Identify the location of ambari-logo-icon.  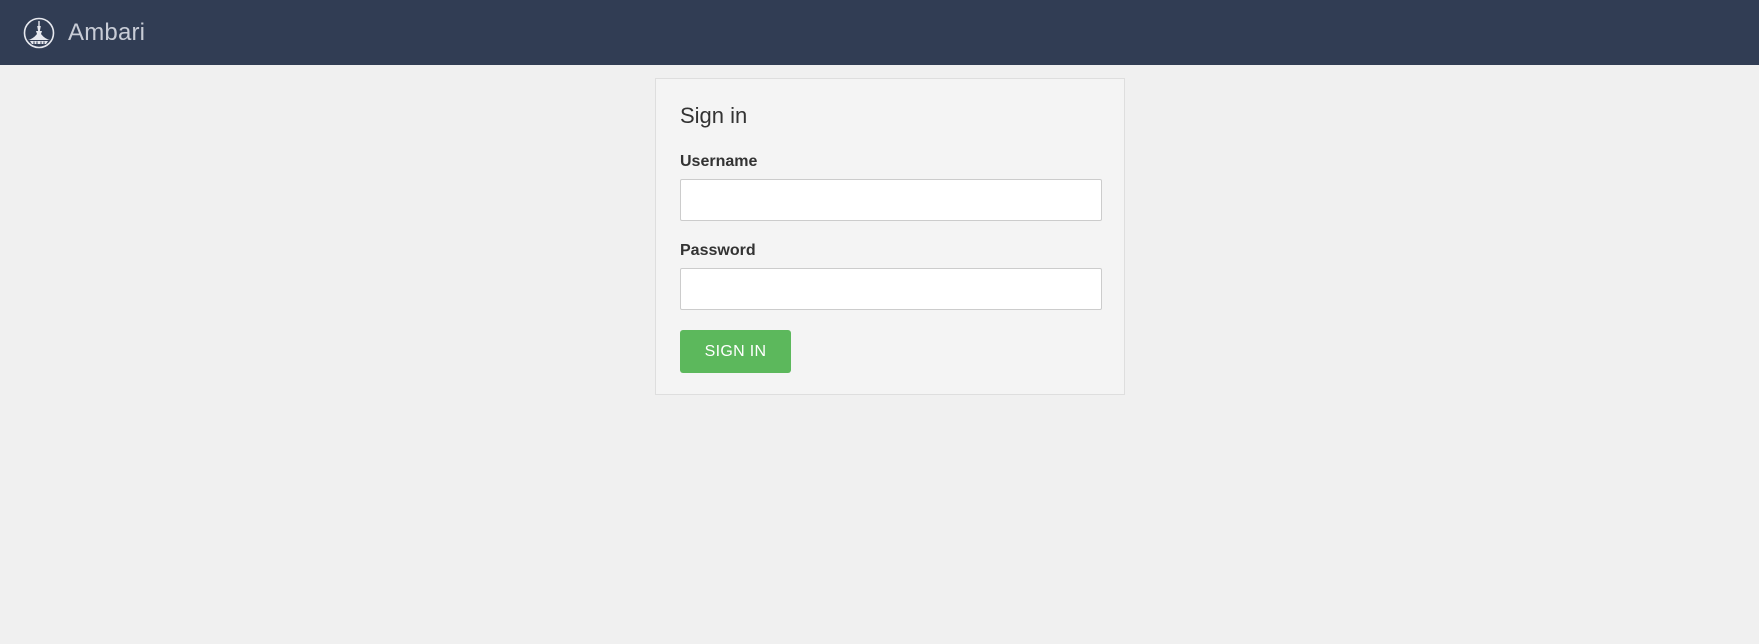
(39, 33).